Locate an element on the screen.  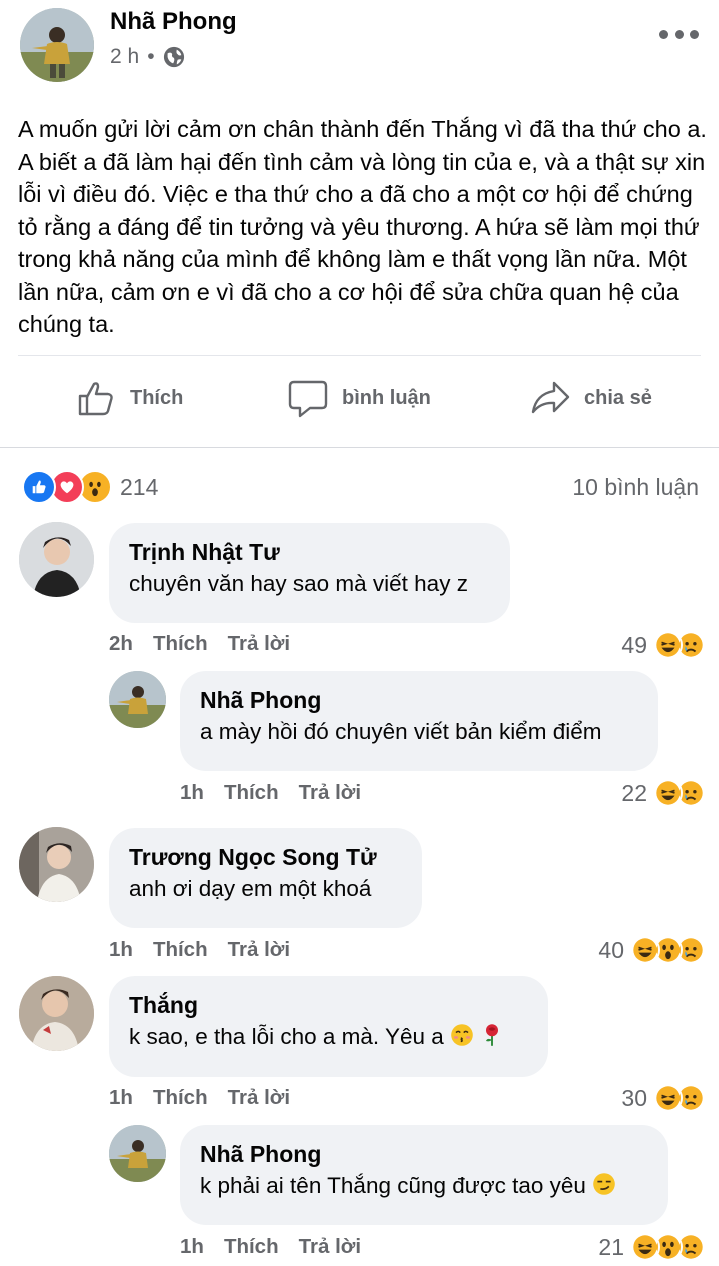
comment-text-line: k sao, e tha lỗi cho a mà. Yêu a is located at coordinates (328, 1036).